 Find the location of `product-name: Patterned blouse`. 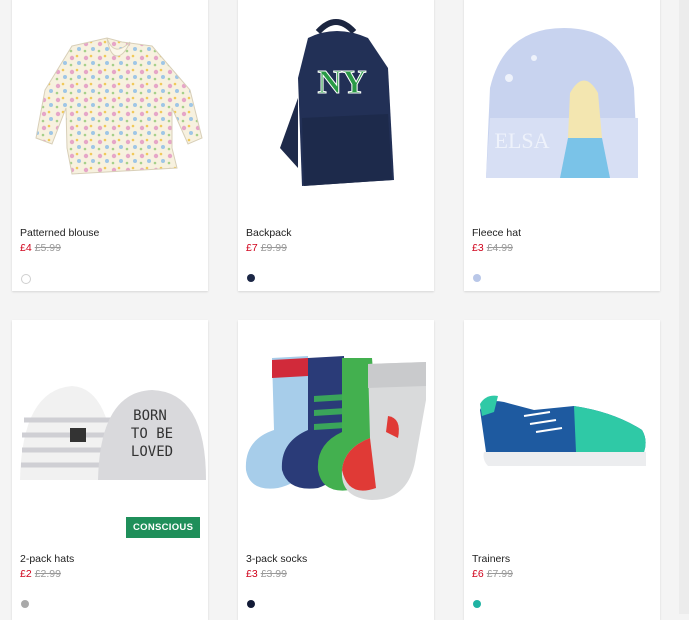

product-name: Patterned blouse is located at coordinates (59, 233).